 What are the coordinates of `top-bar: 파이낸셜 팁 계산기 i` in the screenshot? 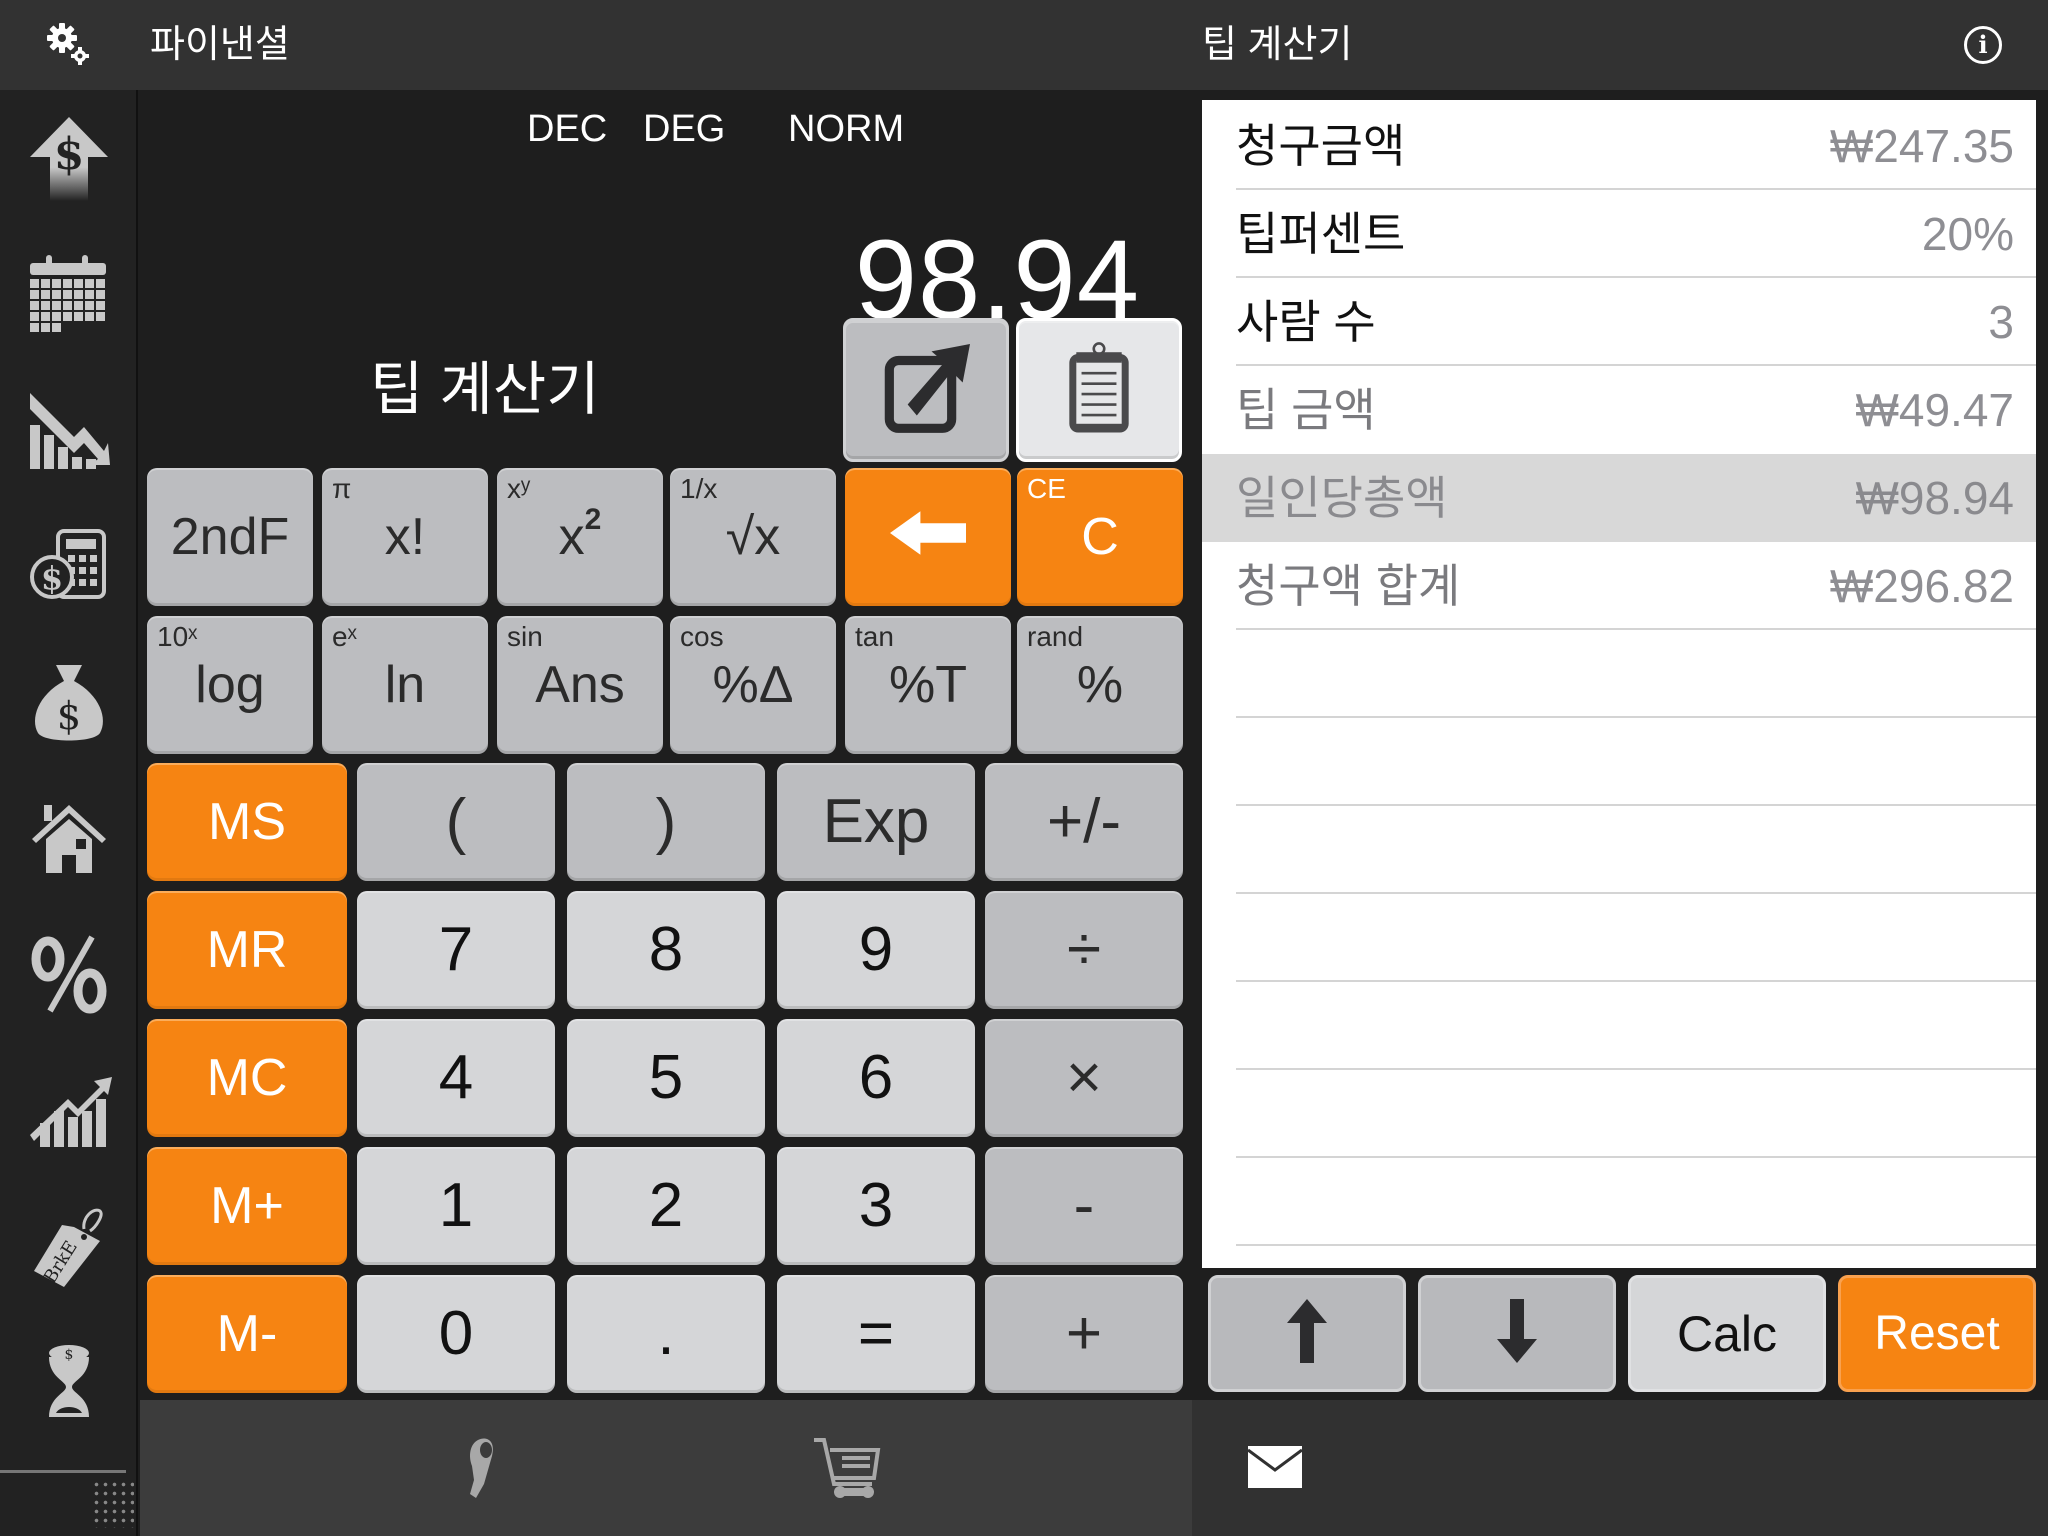 It's located at (1024, 45).